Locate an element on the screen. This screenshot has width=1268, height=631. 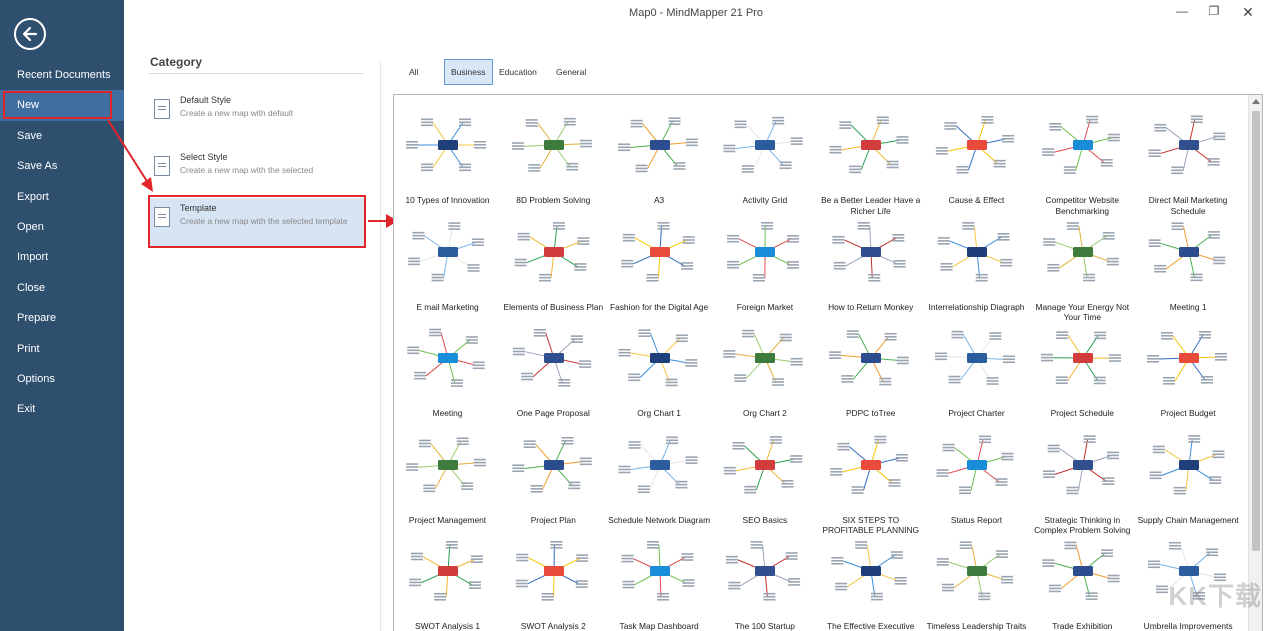
back-button is located at coordinates (30, 34).